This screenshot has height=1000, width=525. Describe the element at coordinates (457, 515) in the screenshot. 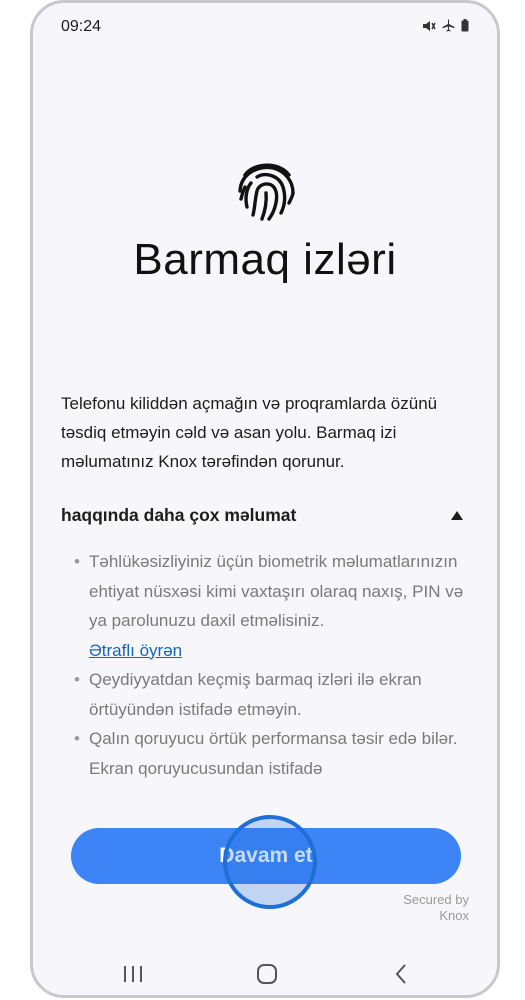

I see `chevron-up-icon` at that location.